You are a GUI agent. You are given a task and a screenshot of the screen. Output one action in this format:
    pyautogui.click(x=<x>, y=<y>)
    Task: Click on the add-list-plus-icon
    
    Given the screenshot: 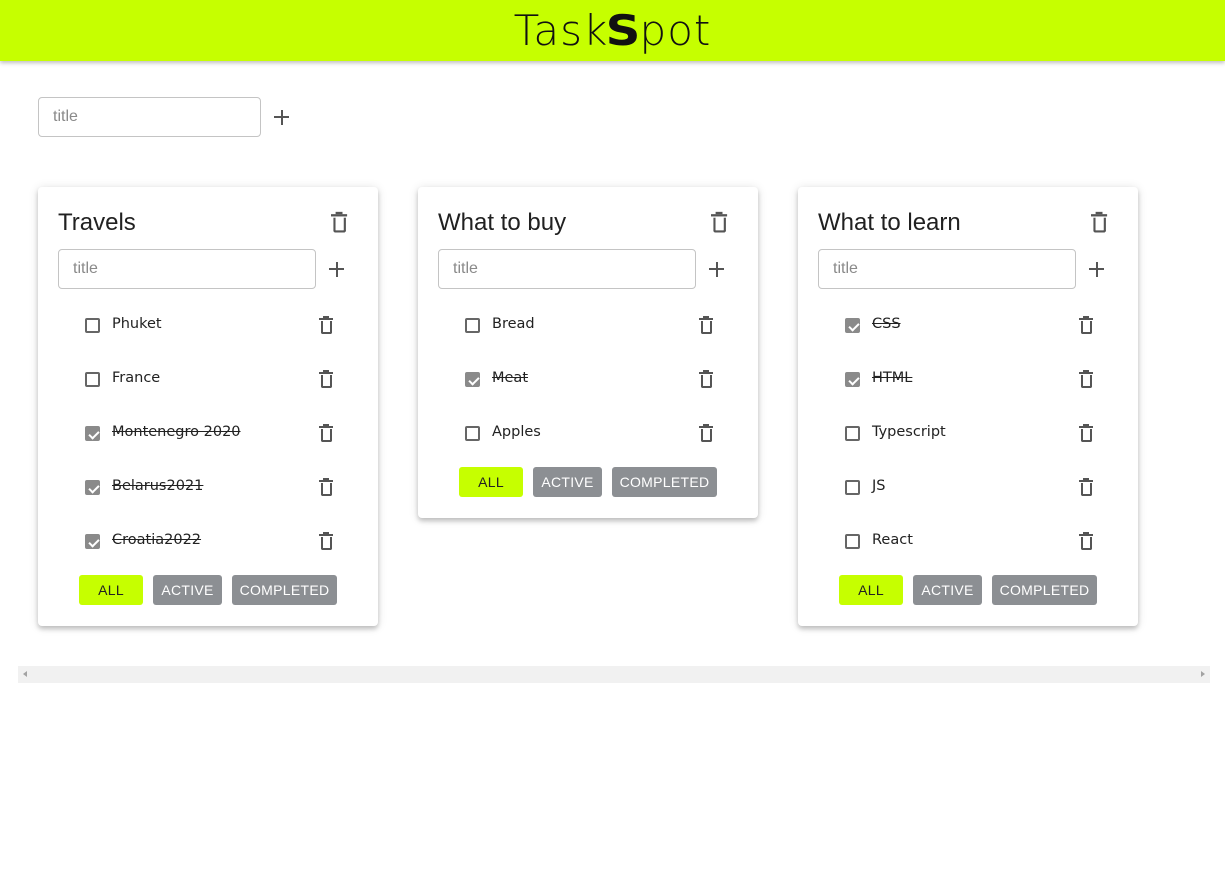 What is the action you would take?
    pyautogui.click(x=281, y=117)
    